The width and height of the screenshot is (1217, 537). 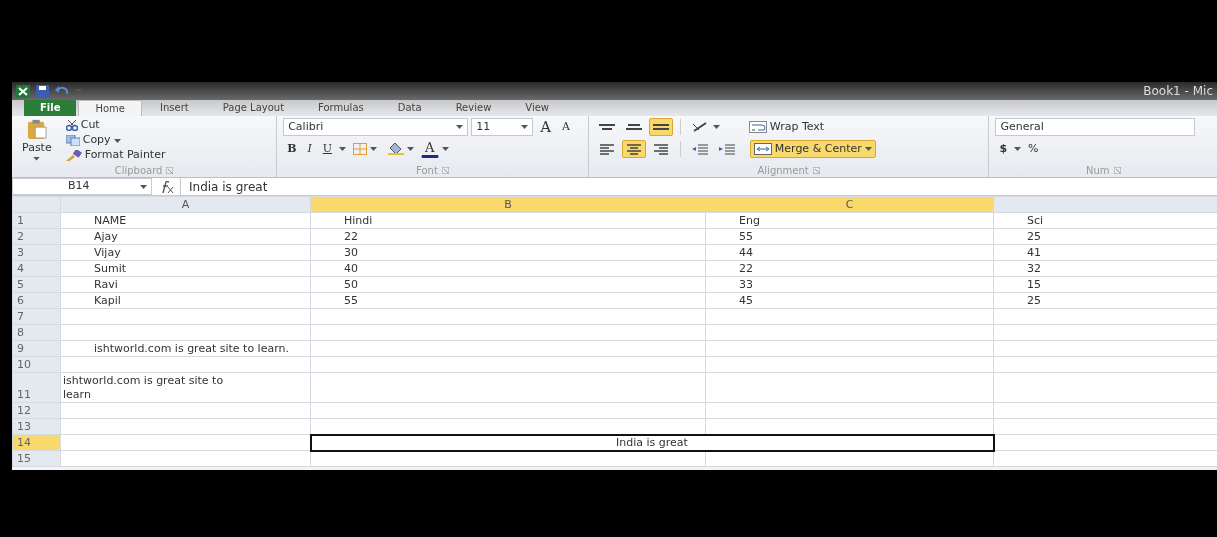 What do you see at coordinates (660, 149) in the screenshot?
I see `align-right-icon` at bounding box center [660, 149].